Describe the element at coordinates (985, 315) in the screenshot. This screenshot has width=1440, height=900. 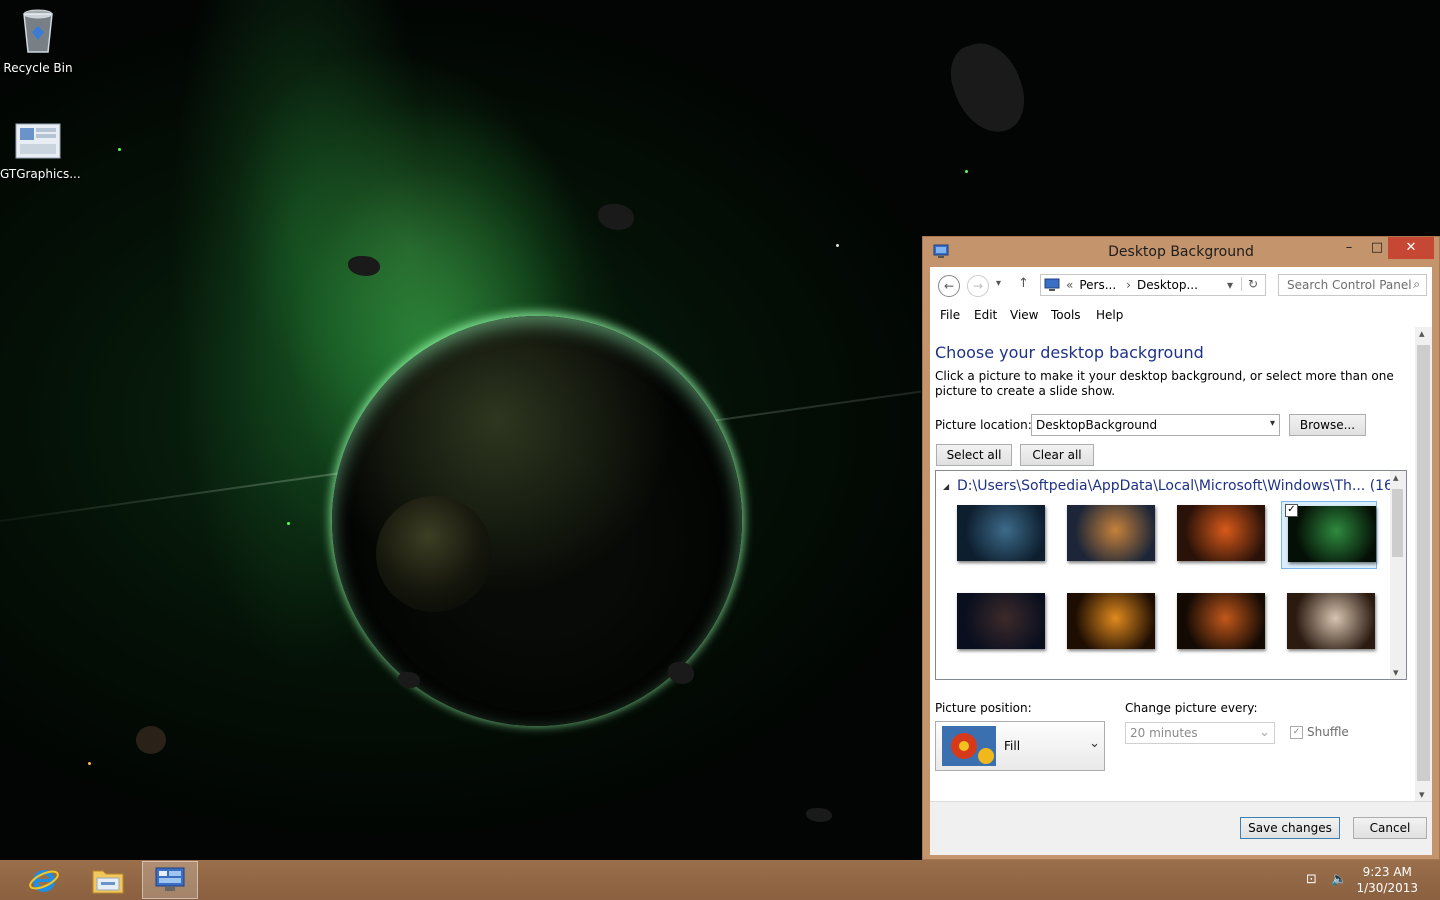
I see `menu-edit: Edit` at that location.